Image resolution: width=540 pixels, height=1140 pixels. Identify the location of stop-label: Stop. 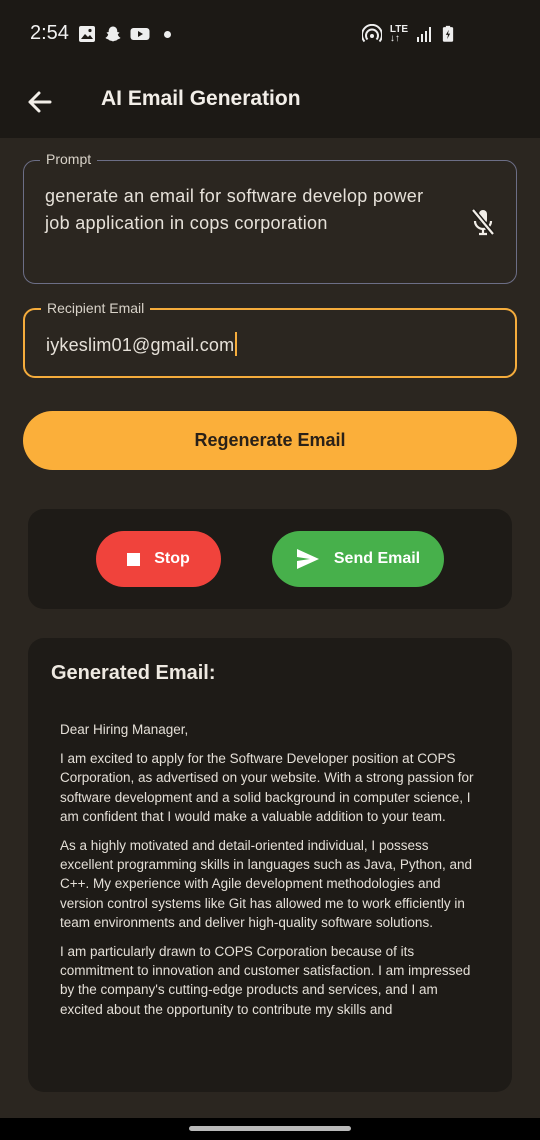
(172, 558).